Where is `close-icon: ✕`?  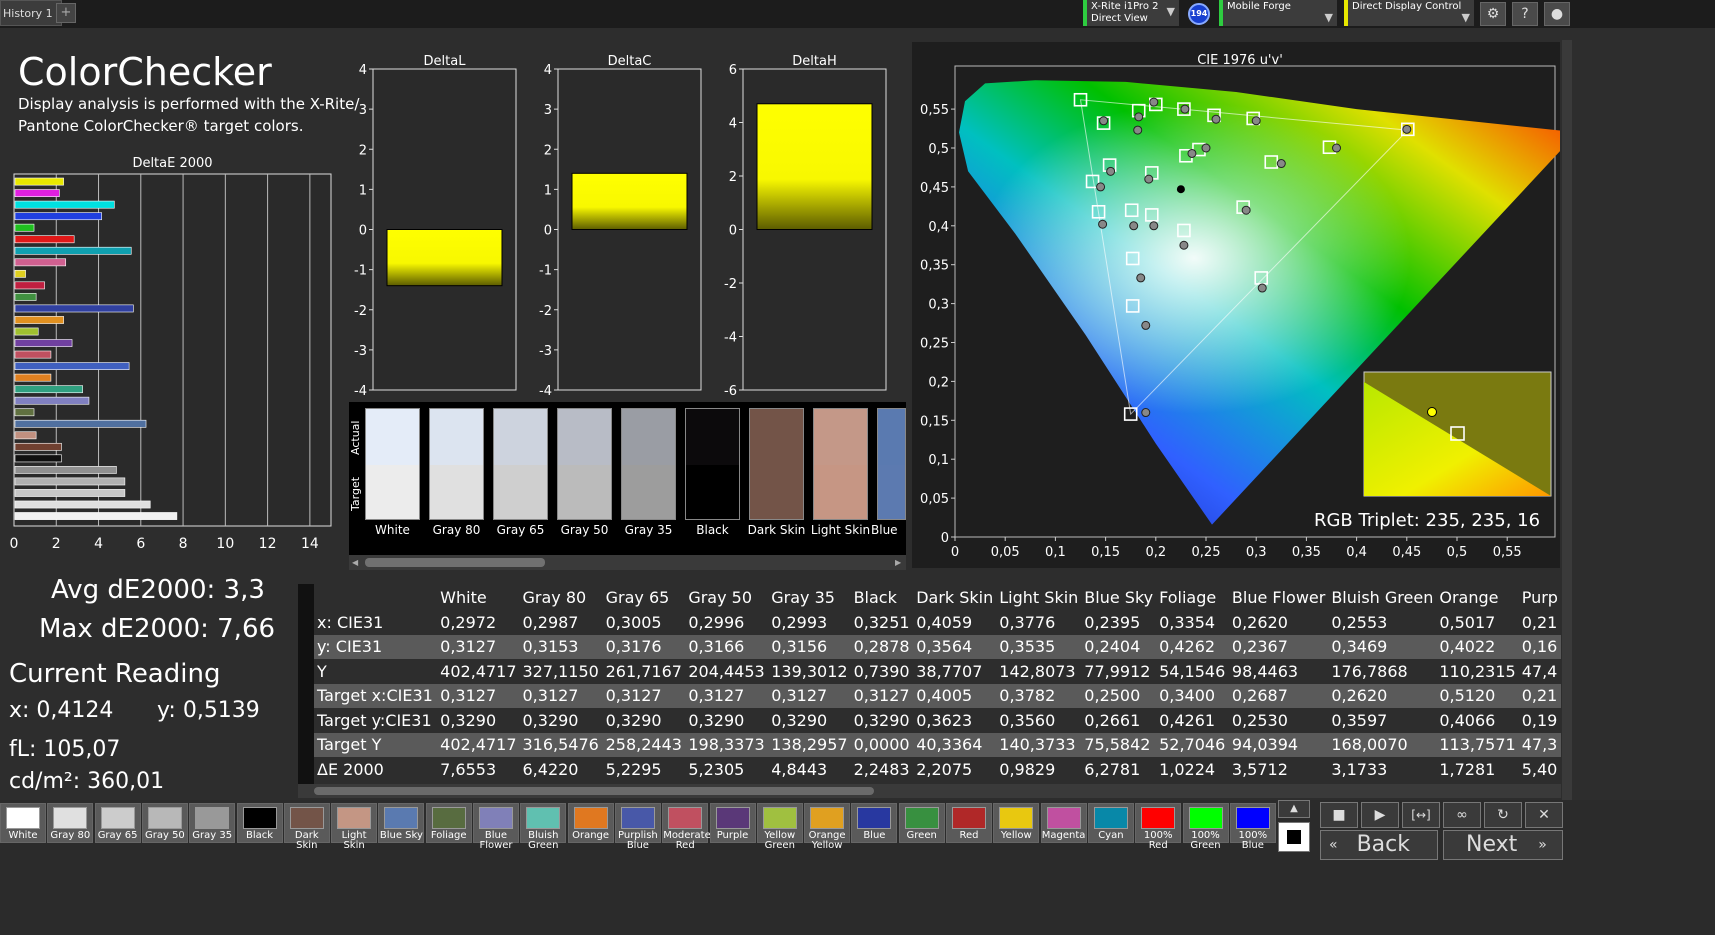
close-icon: ✕ is located at coordinates (1544, 815).